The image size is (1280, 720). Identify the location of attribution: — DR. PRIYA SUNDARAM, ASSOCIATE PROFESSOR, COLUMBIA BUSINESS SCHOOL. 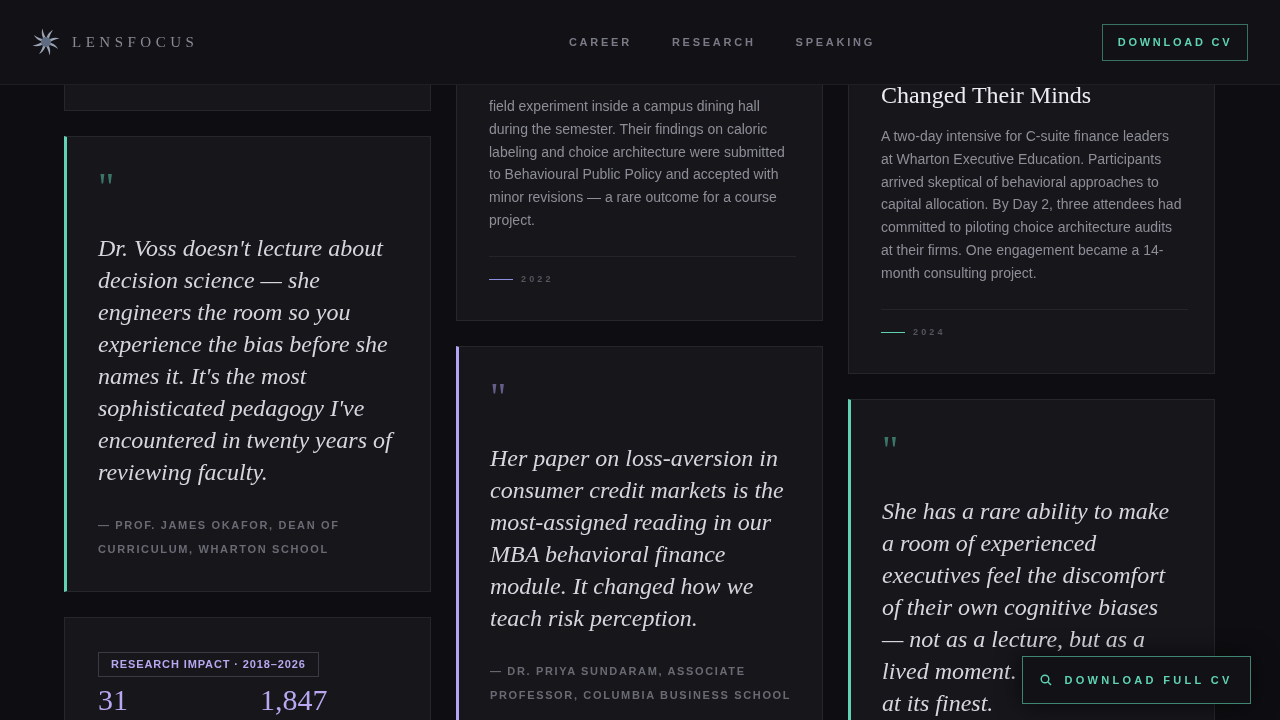
(641, 684).